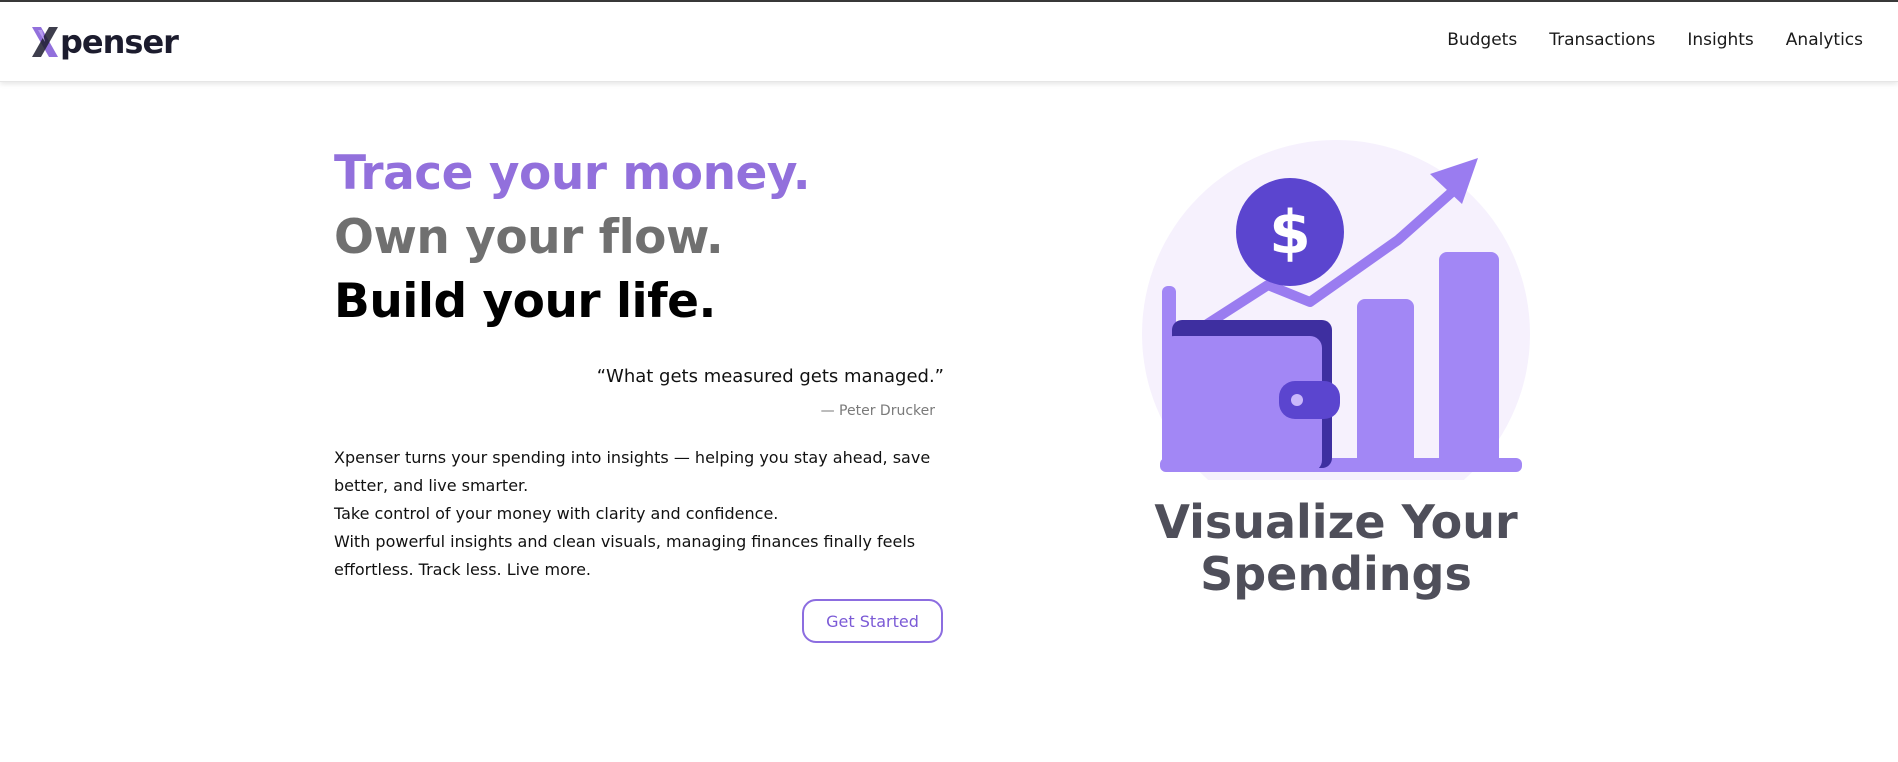  I want to click on main-nav: Budgets Transactions Insights Analytics, so click(1655, 40).